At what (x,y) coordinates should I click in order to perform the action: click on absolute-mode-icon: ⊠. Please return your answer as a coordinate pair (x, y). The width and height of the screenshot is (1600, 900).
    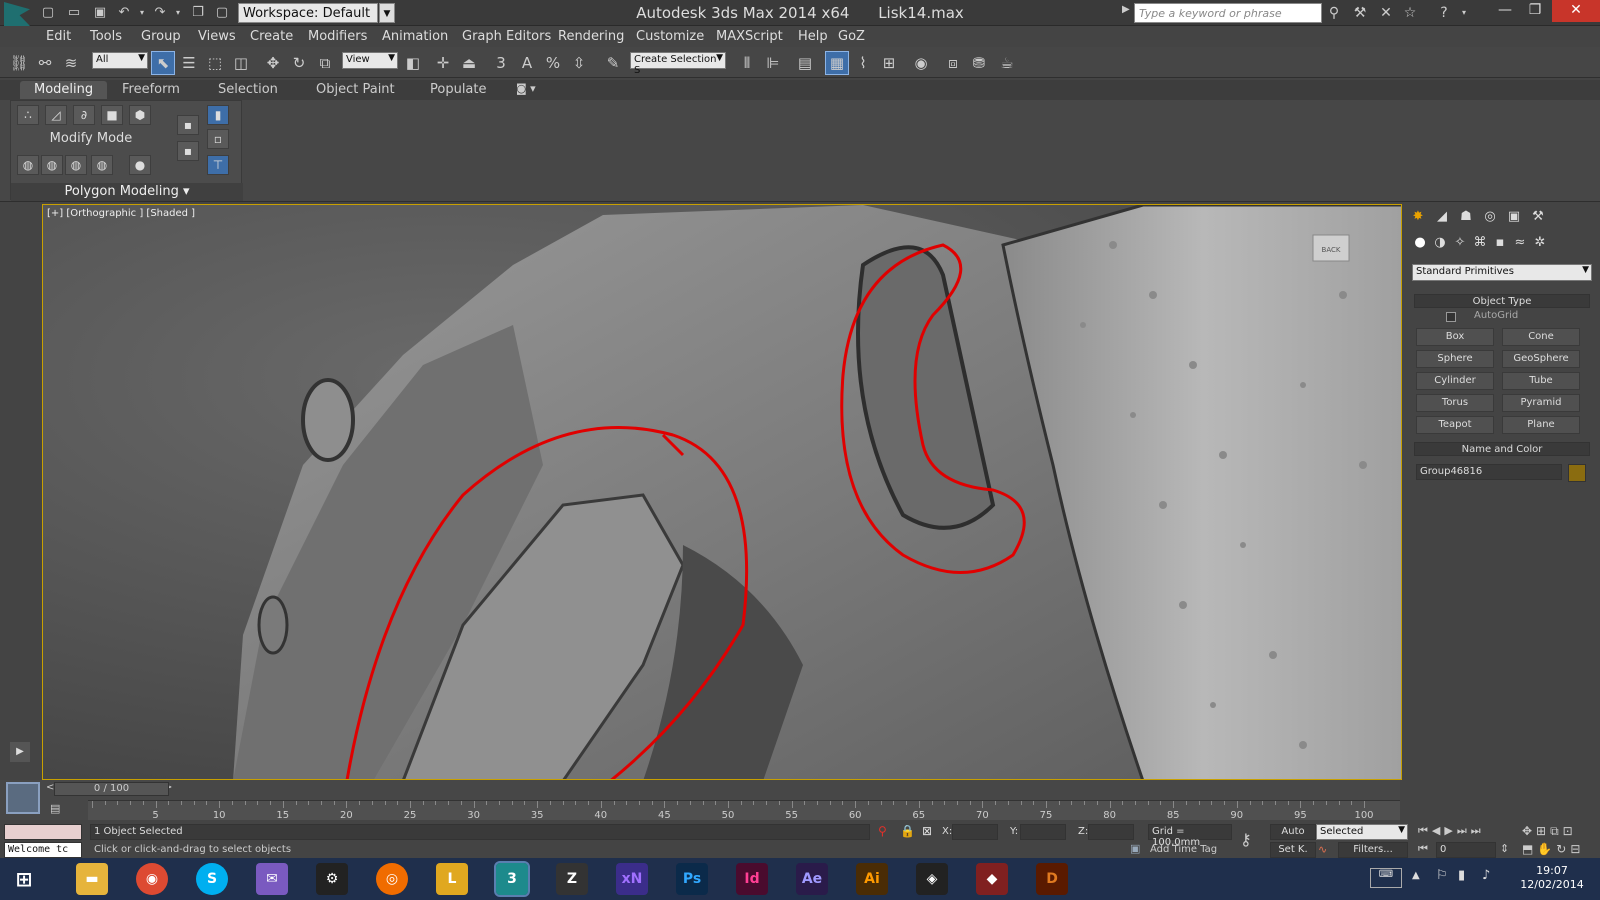
    Looking at the image, I should click on (927, 831).